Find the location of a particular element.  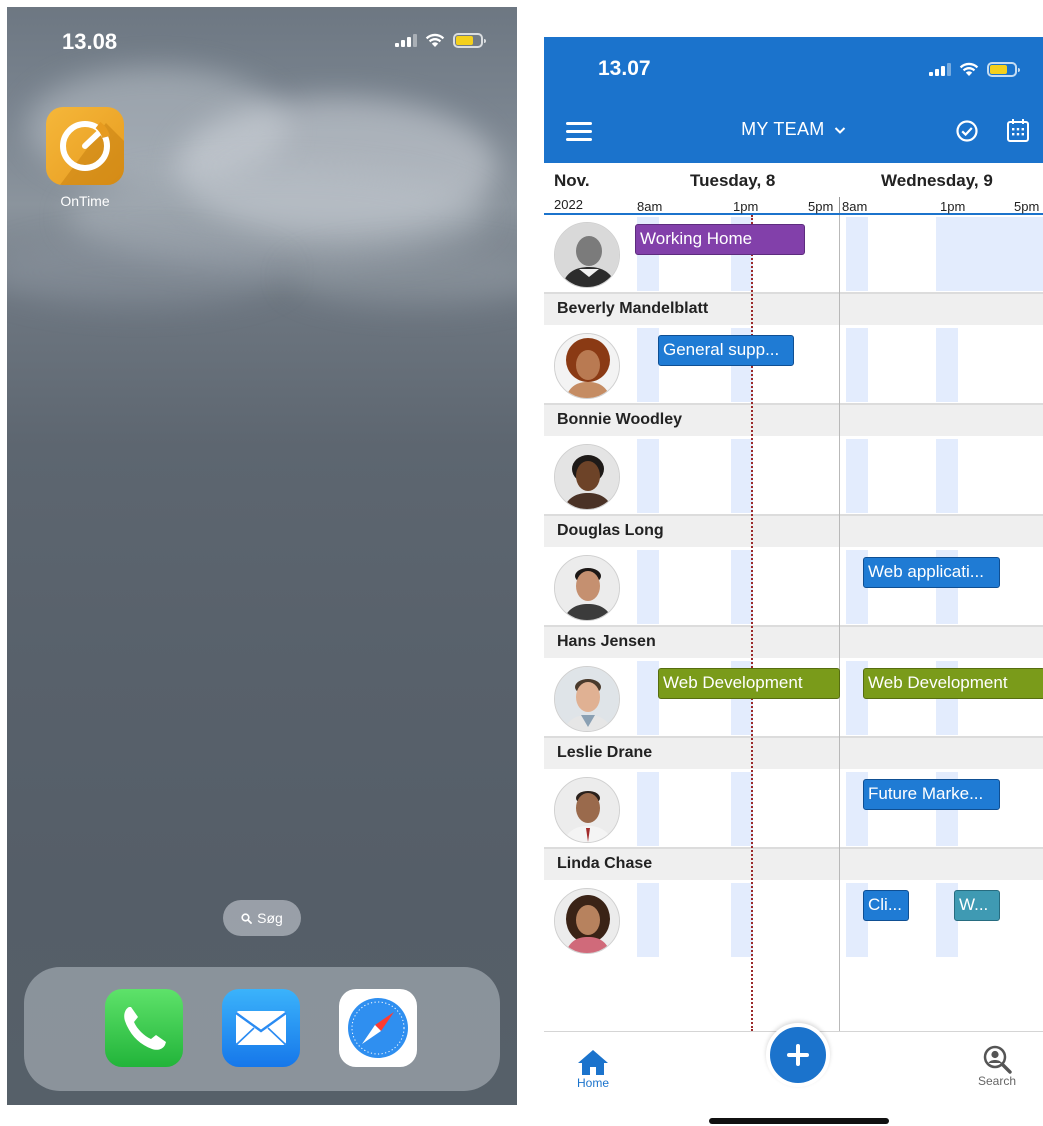

add-button is located at coordinates (798, 1055).